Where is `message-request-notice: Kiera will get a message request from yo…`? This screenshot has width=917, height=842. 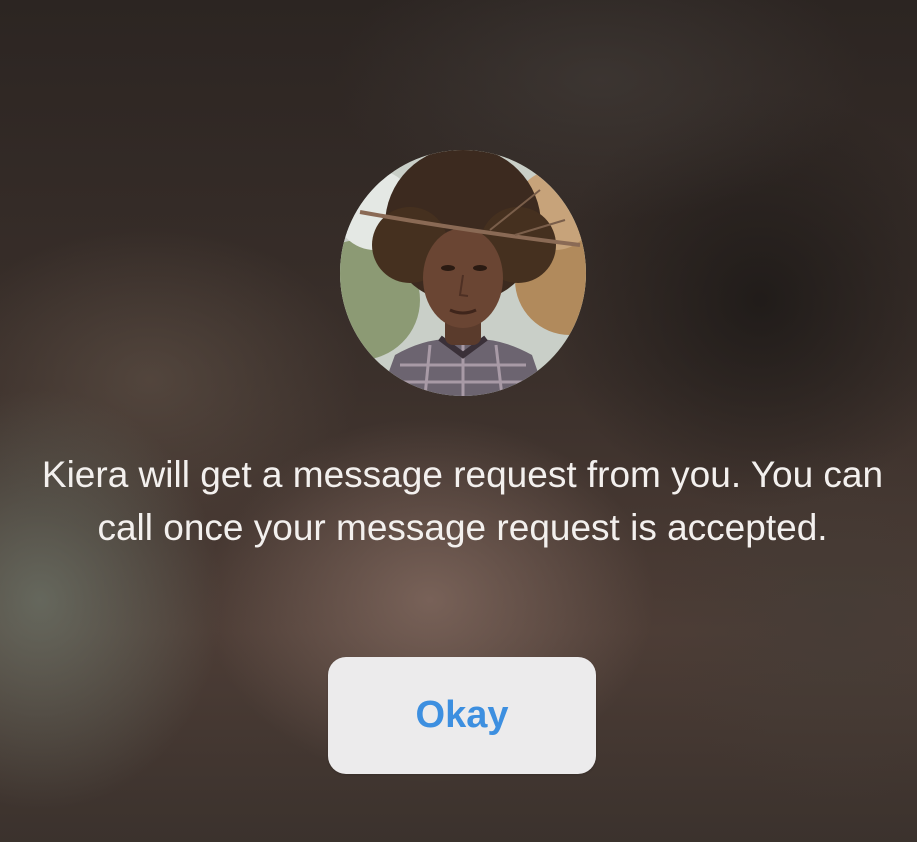
message-request-notice: Kiera will get a message request from yo… is located at coordinates (462, 501).